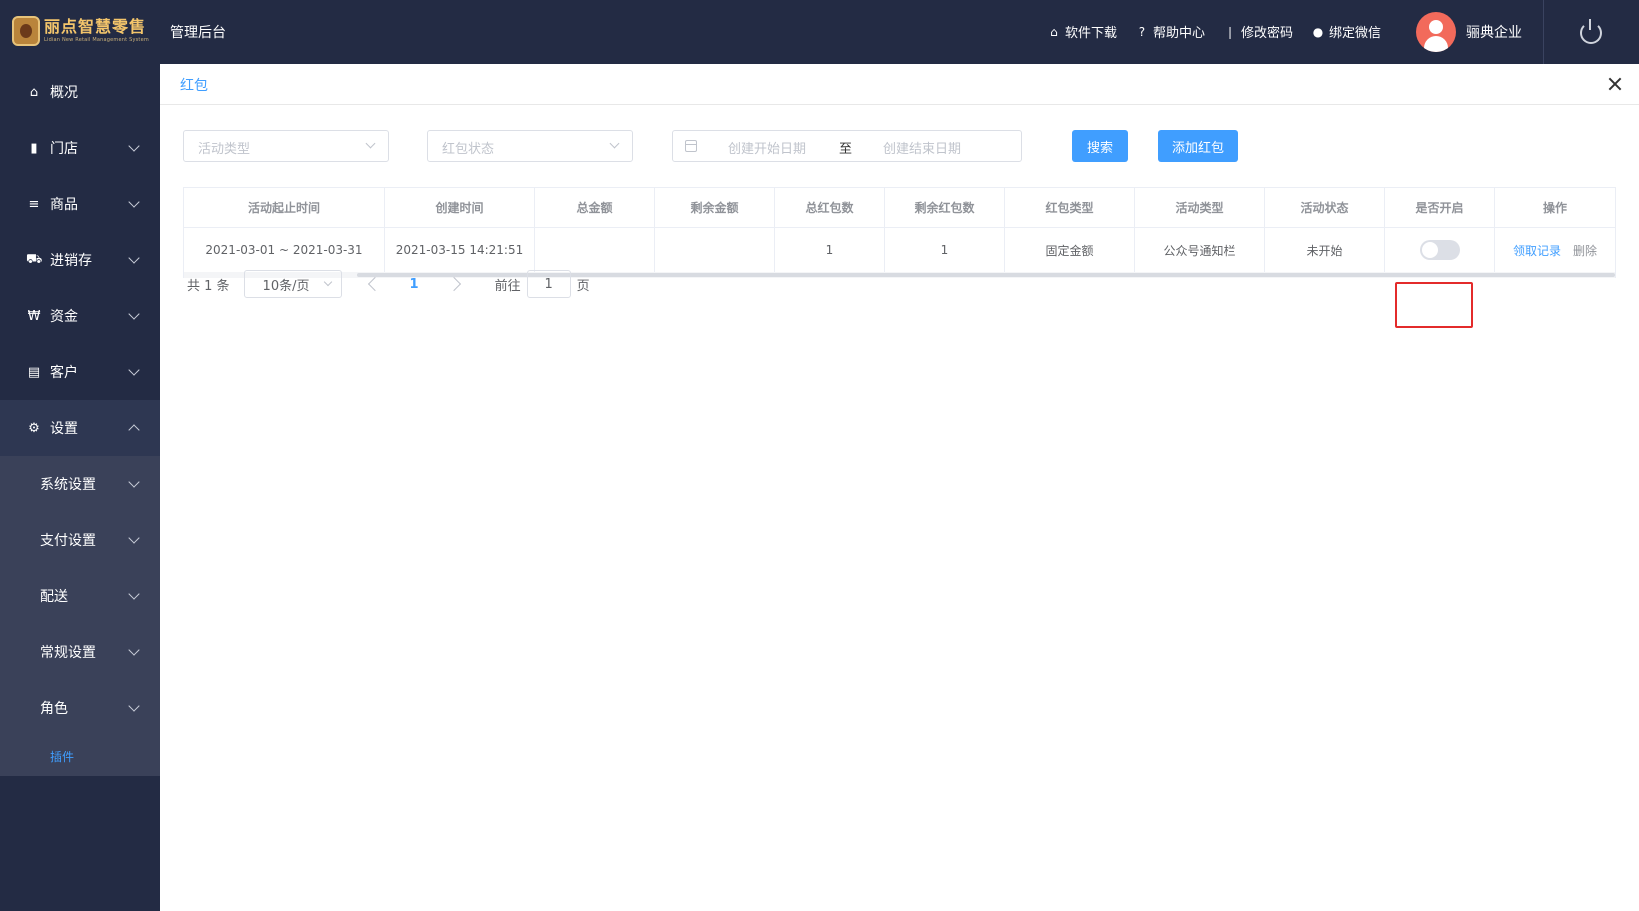  Describe the element at coordinates (26, 31) in the screenshot. I see `logo-icon` at that location.